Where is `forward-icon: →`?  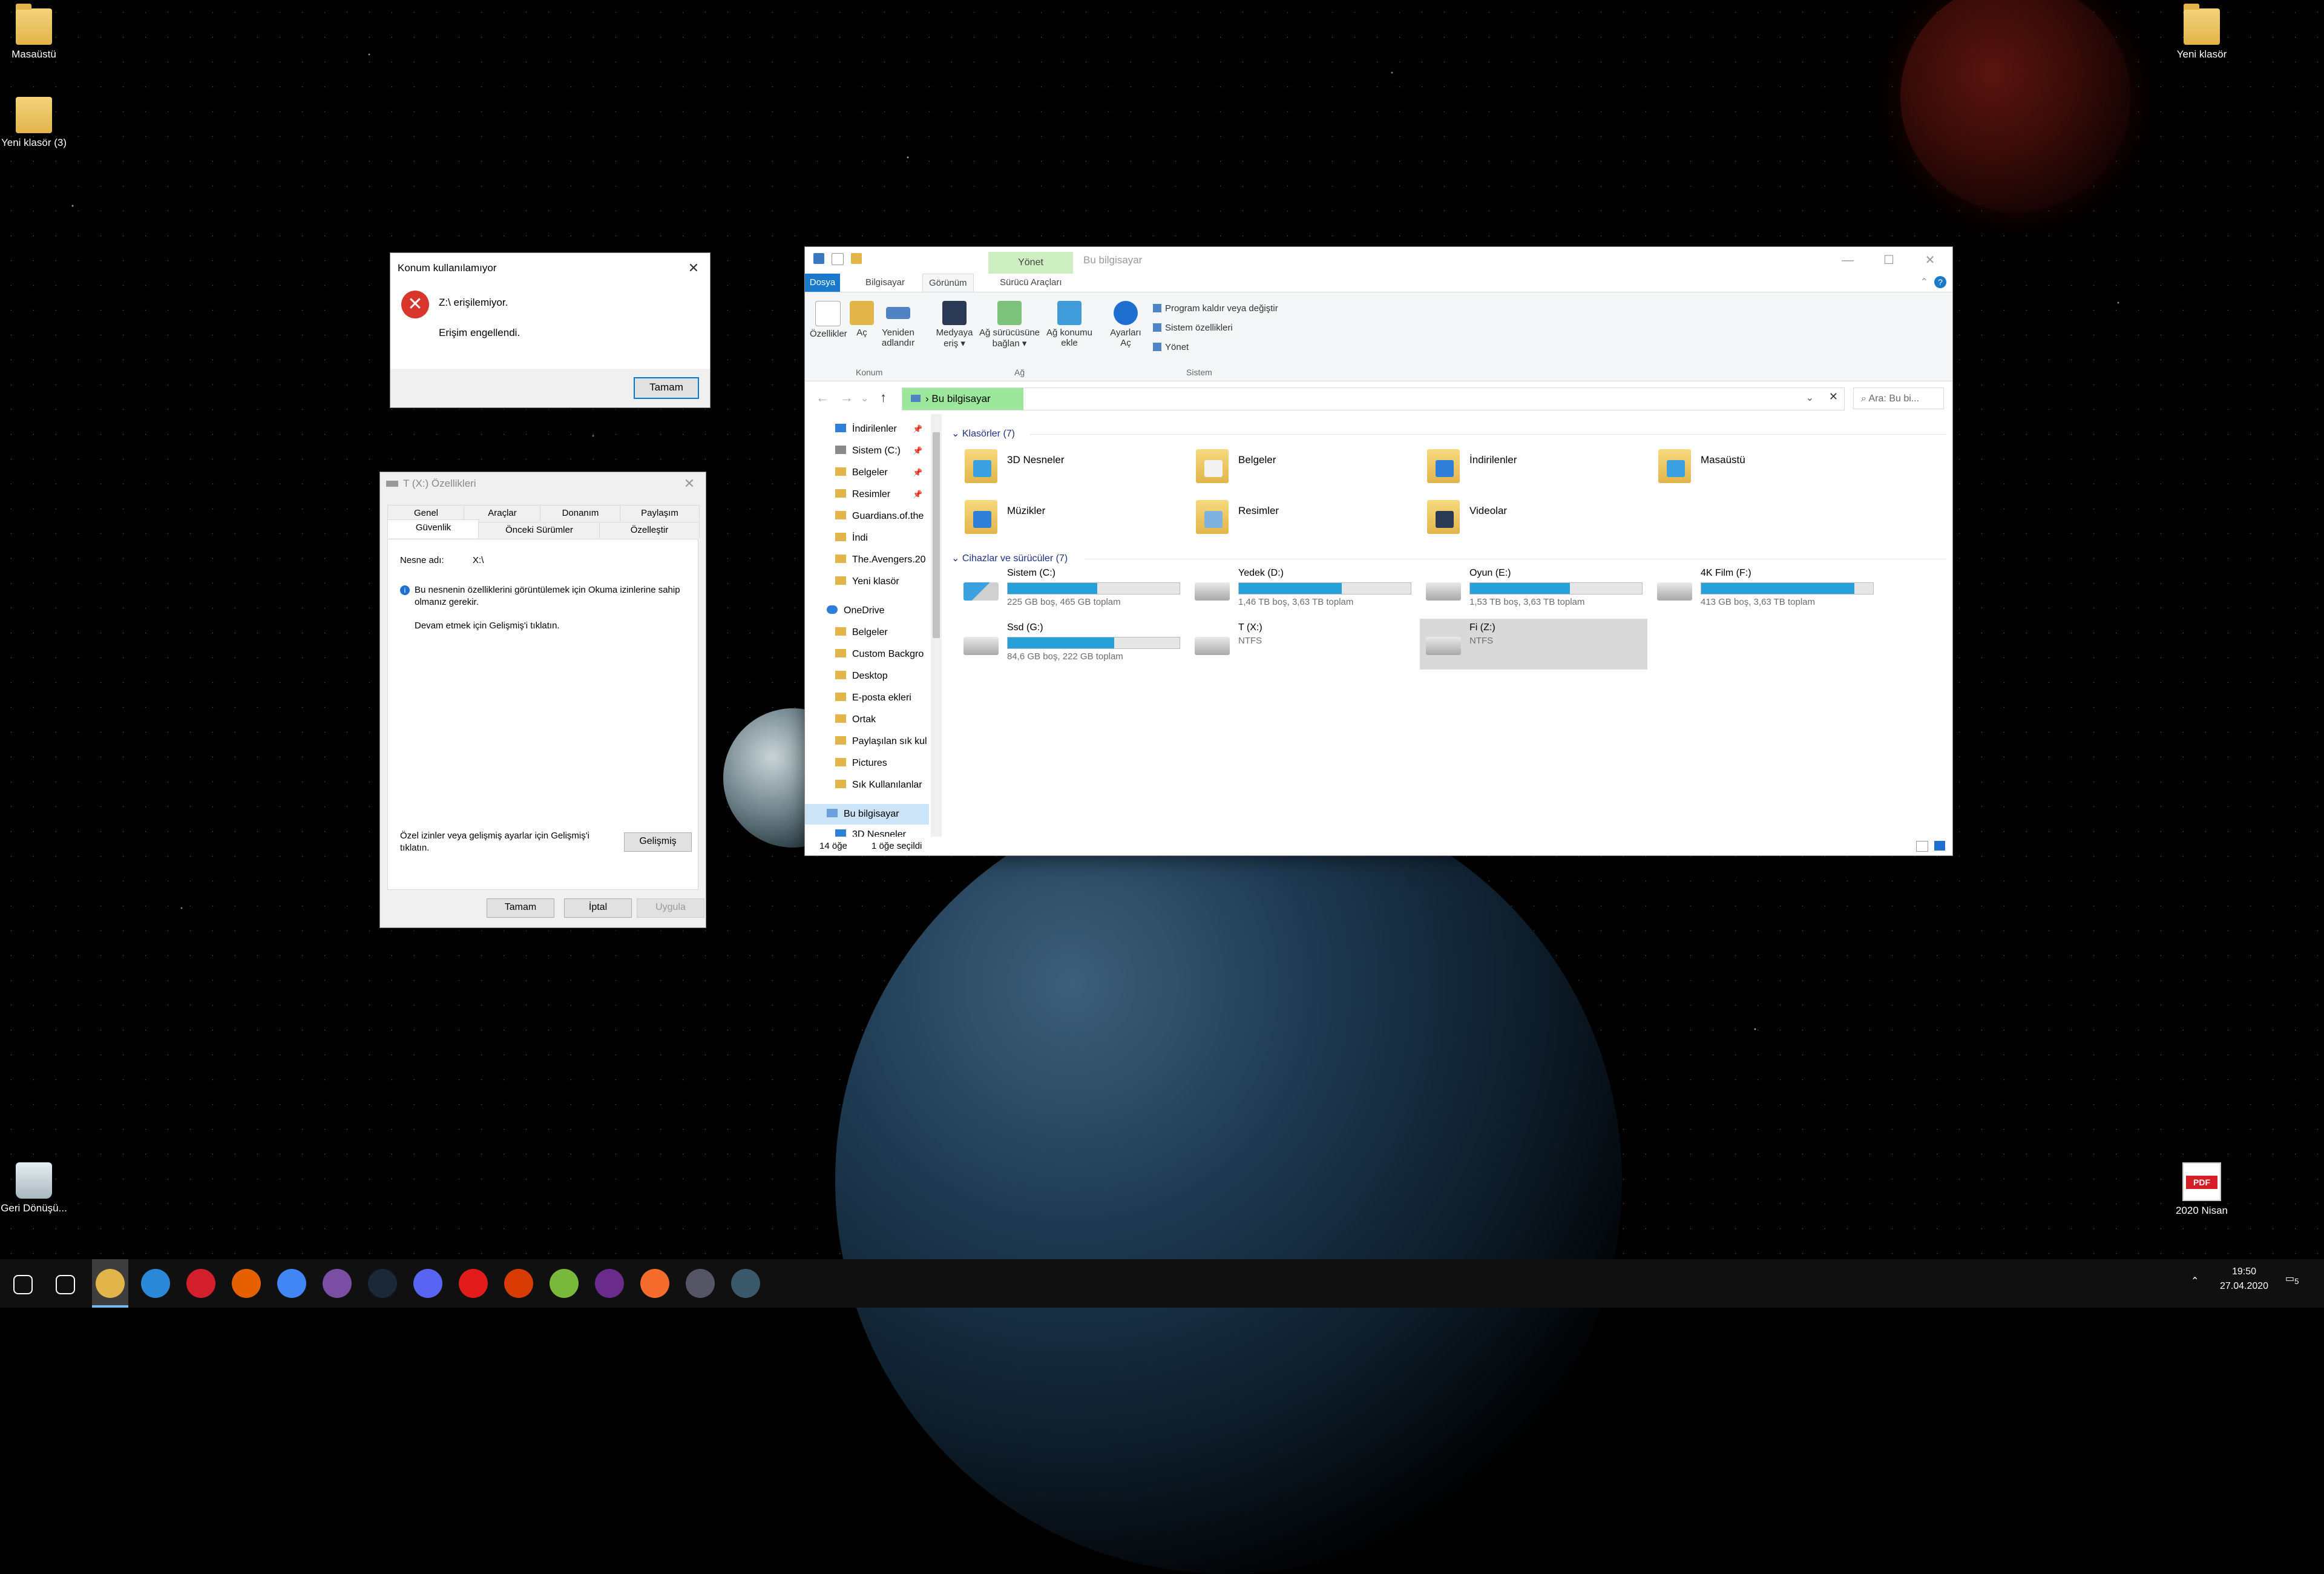
forward-icon: → is located at coordinates (846, 398).